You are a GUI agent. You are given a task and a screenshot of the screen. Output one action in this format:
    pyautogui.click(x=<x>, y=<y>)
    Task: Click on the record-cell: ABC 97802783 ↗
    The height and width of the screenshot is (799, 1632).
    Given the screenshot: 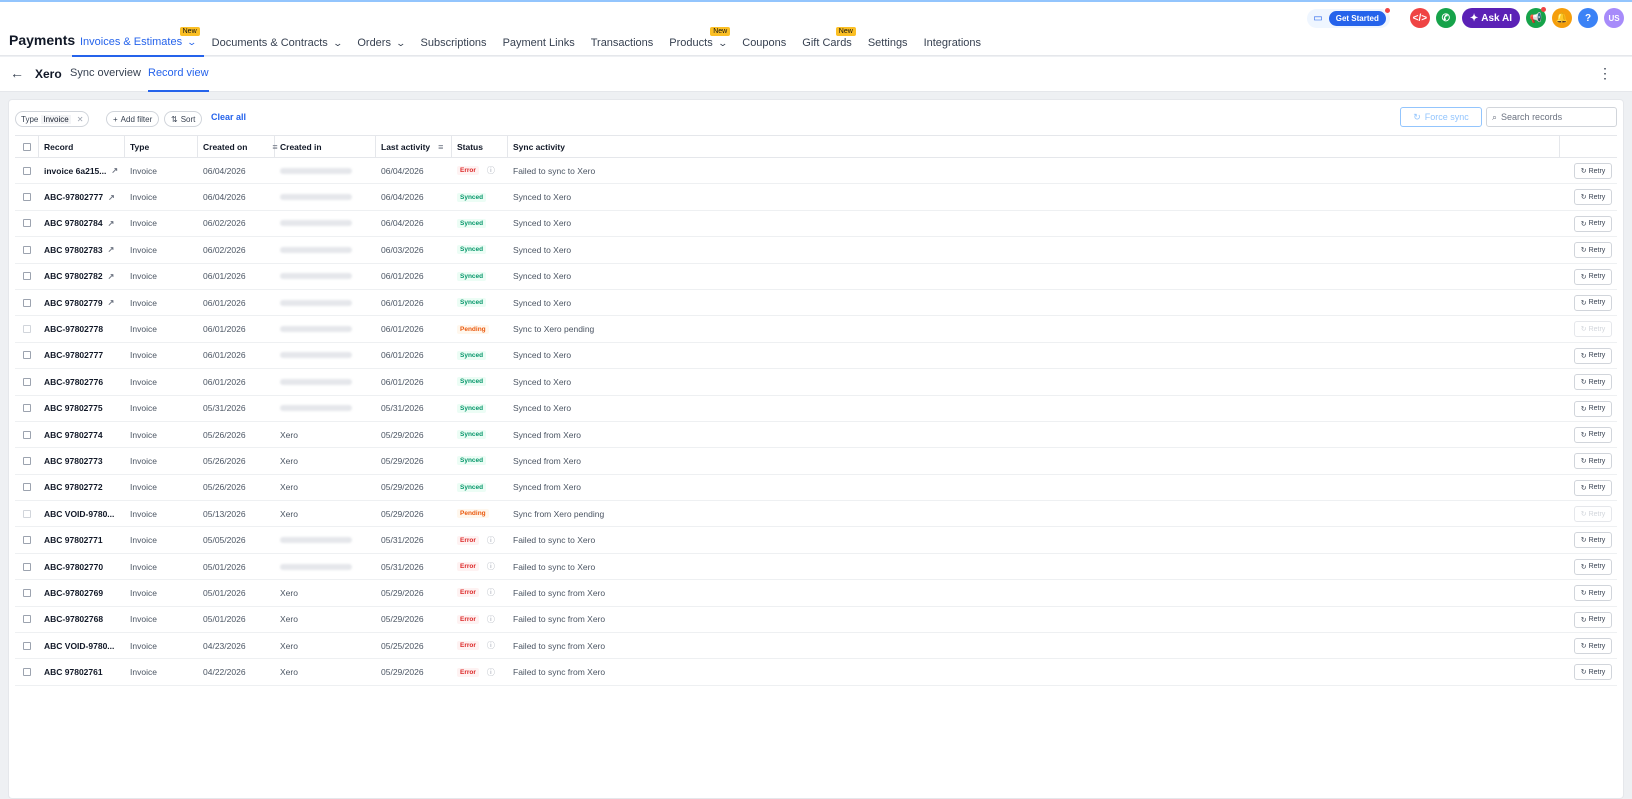 What is the action you would take?
    pyautogui.click(x=79, y=249)
    